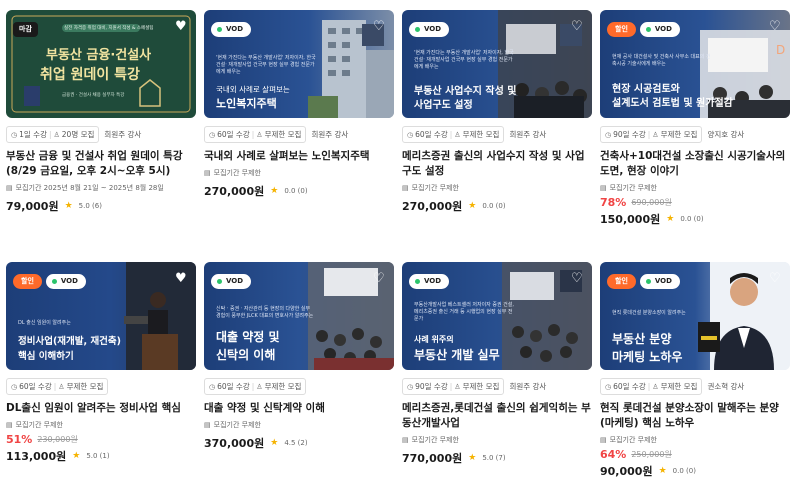 This screenshot has height=484, width=800. Describe the element at coordinates (695, 454) in the screenshot. I see `discount-row: 64% 250,000원` at that location.